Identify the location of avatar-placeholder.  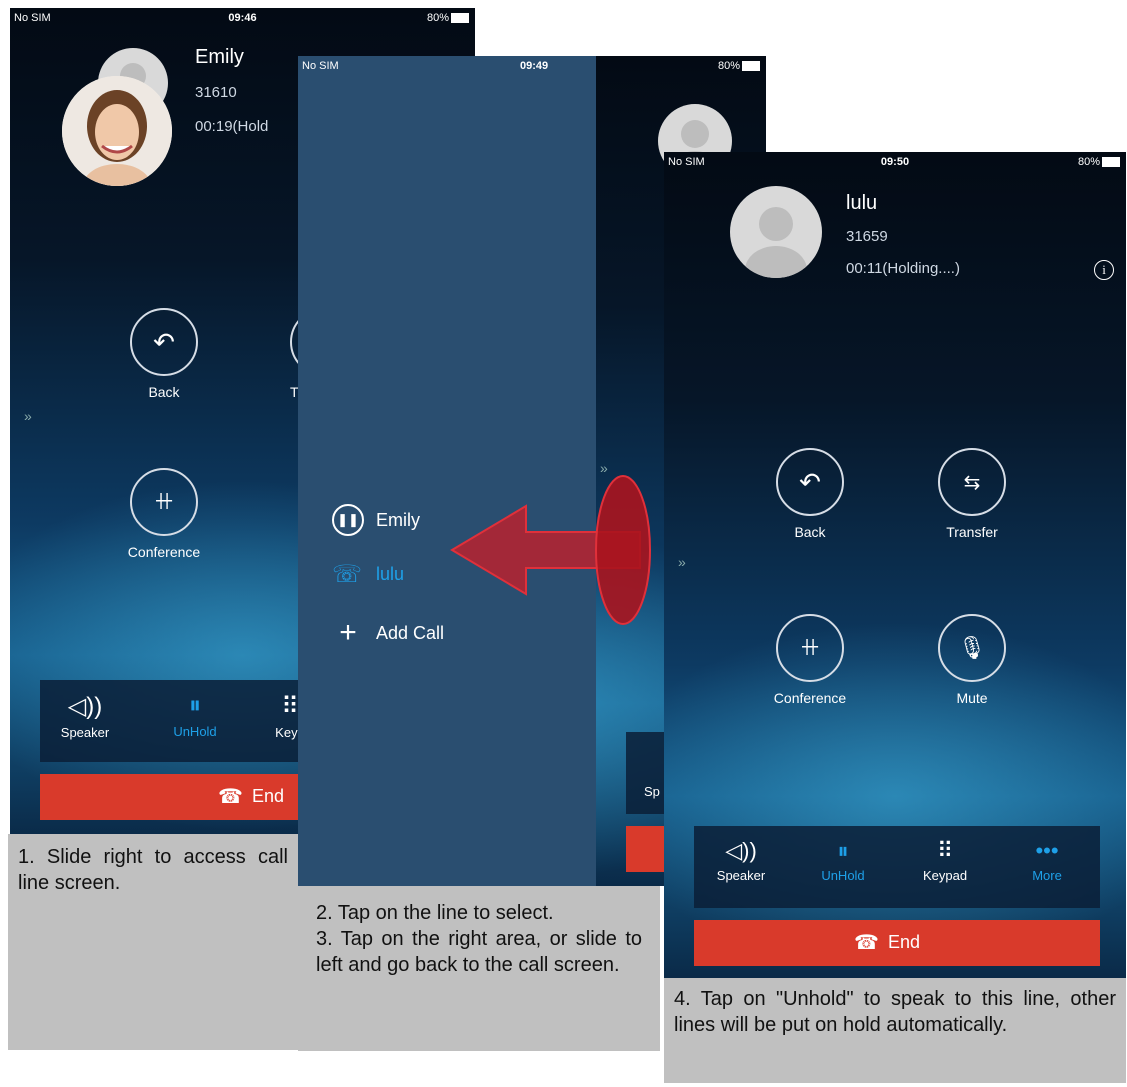
(776, 232).